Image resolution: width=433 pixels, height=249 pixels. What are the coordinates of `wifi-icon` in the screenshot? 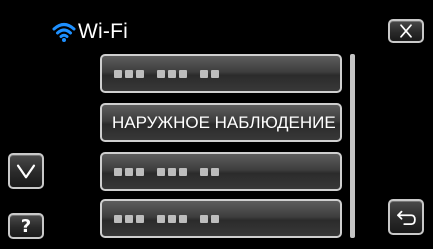 It's located at (64, 32).